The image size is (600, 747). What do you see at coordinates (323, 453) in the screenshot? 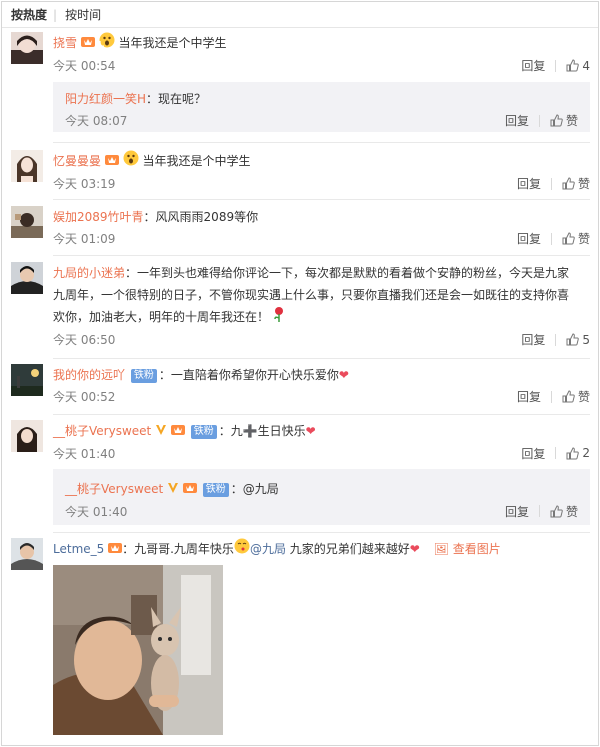
I see `comment-meta: 今天 01:40 回复 2` at bounding box center [323, 453].